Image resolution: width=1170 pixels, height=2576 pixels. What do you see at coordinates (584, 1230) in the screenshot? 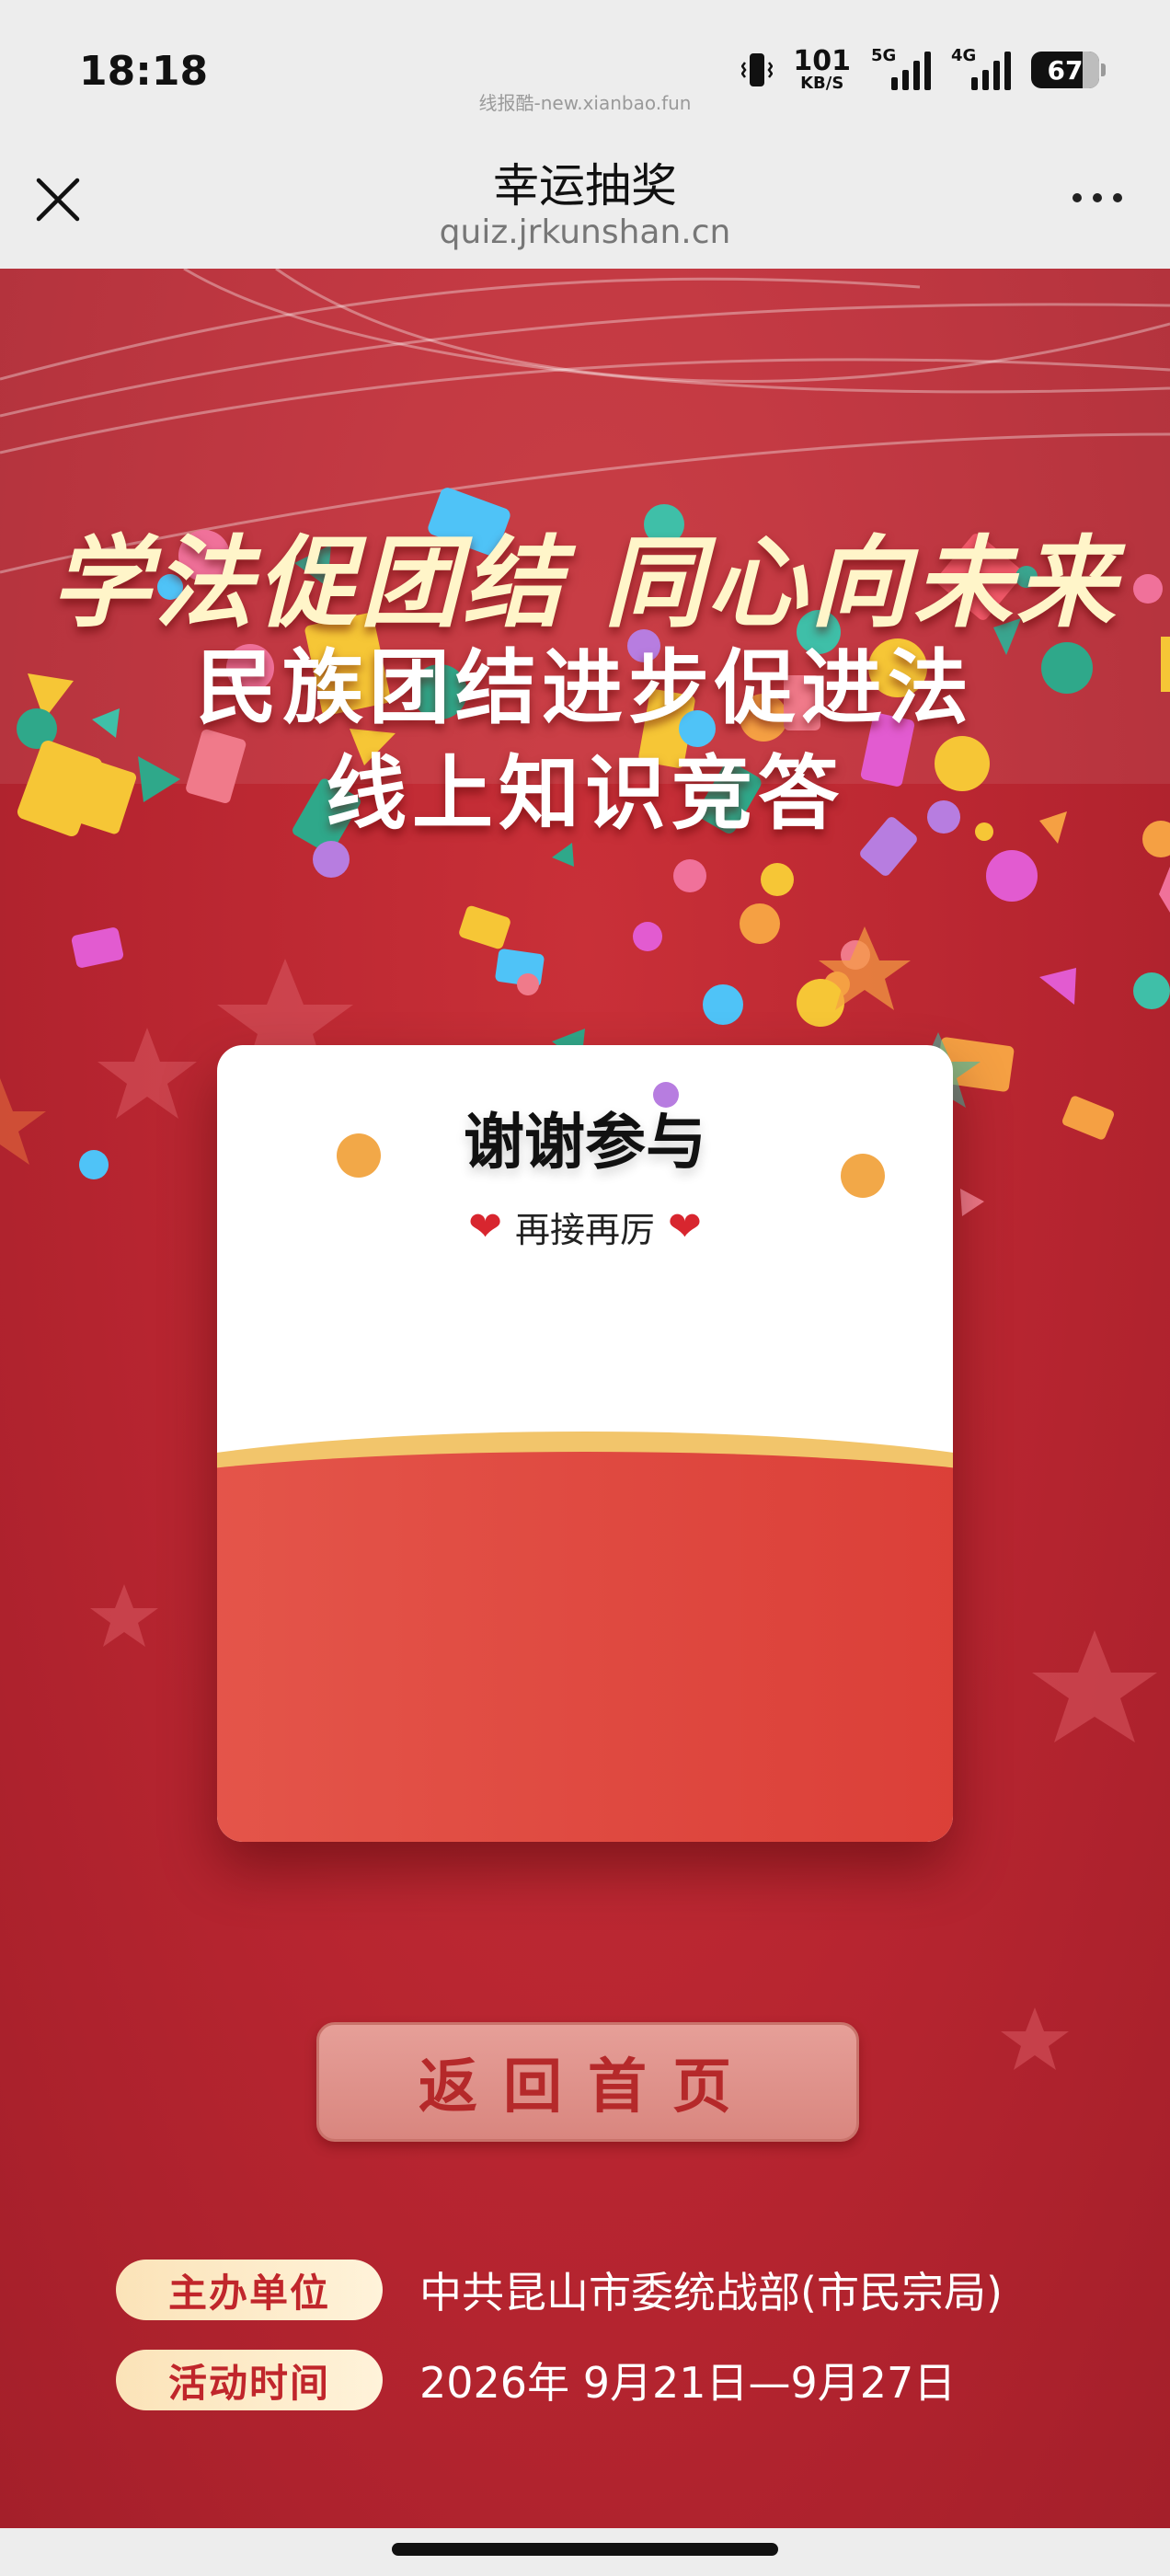
I see `result-subtitle: 再接再厉` at bounding box center [584, 1230].